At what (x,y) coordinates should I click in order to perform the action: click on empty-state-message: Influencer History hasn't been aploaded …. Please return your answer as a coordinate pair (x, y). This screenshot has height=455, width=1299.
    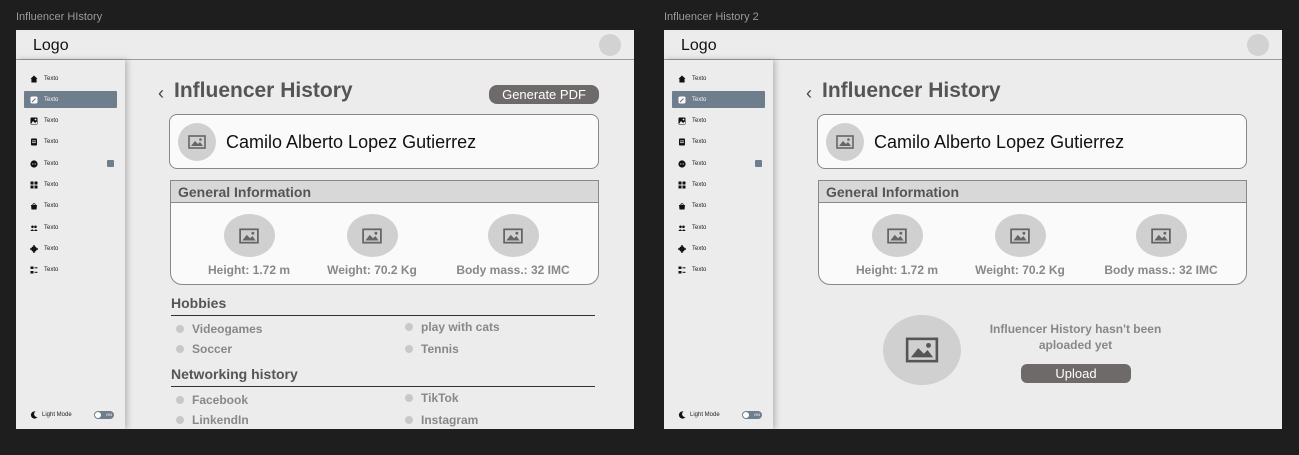
    Looking at the image, I should click on (1075, 337).